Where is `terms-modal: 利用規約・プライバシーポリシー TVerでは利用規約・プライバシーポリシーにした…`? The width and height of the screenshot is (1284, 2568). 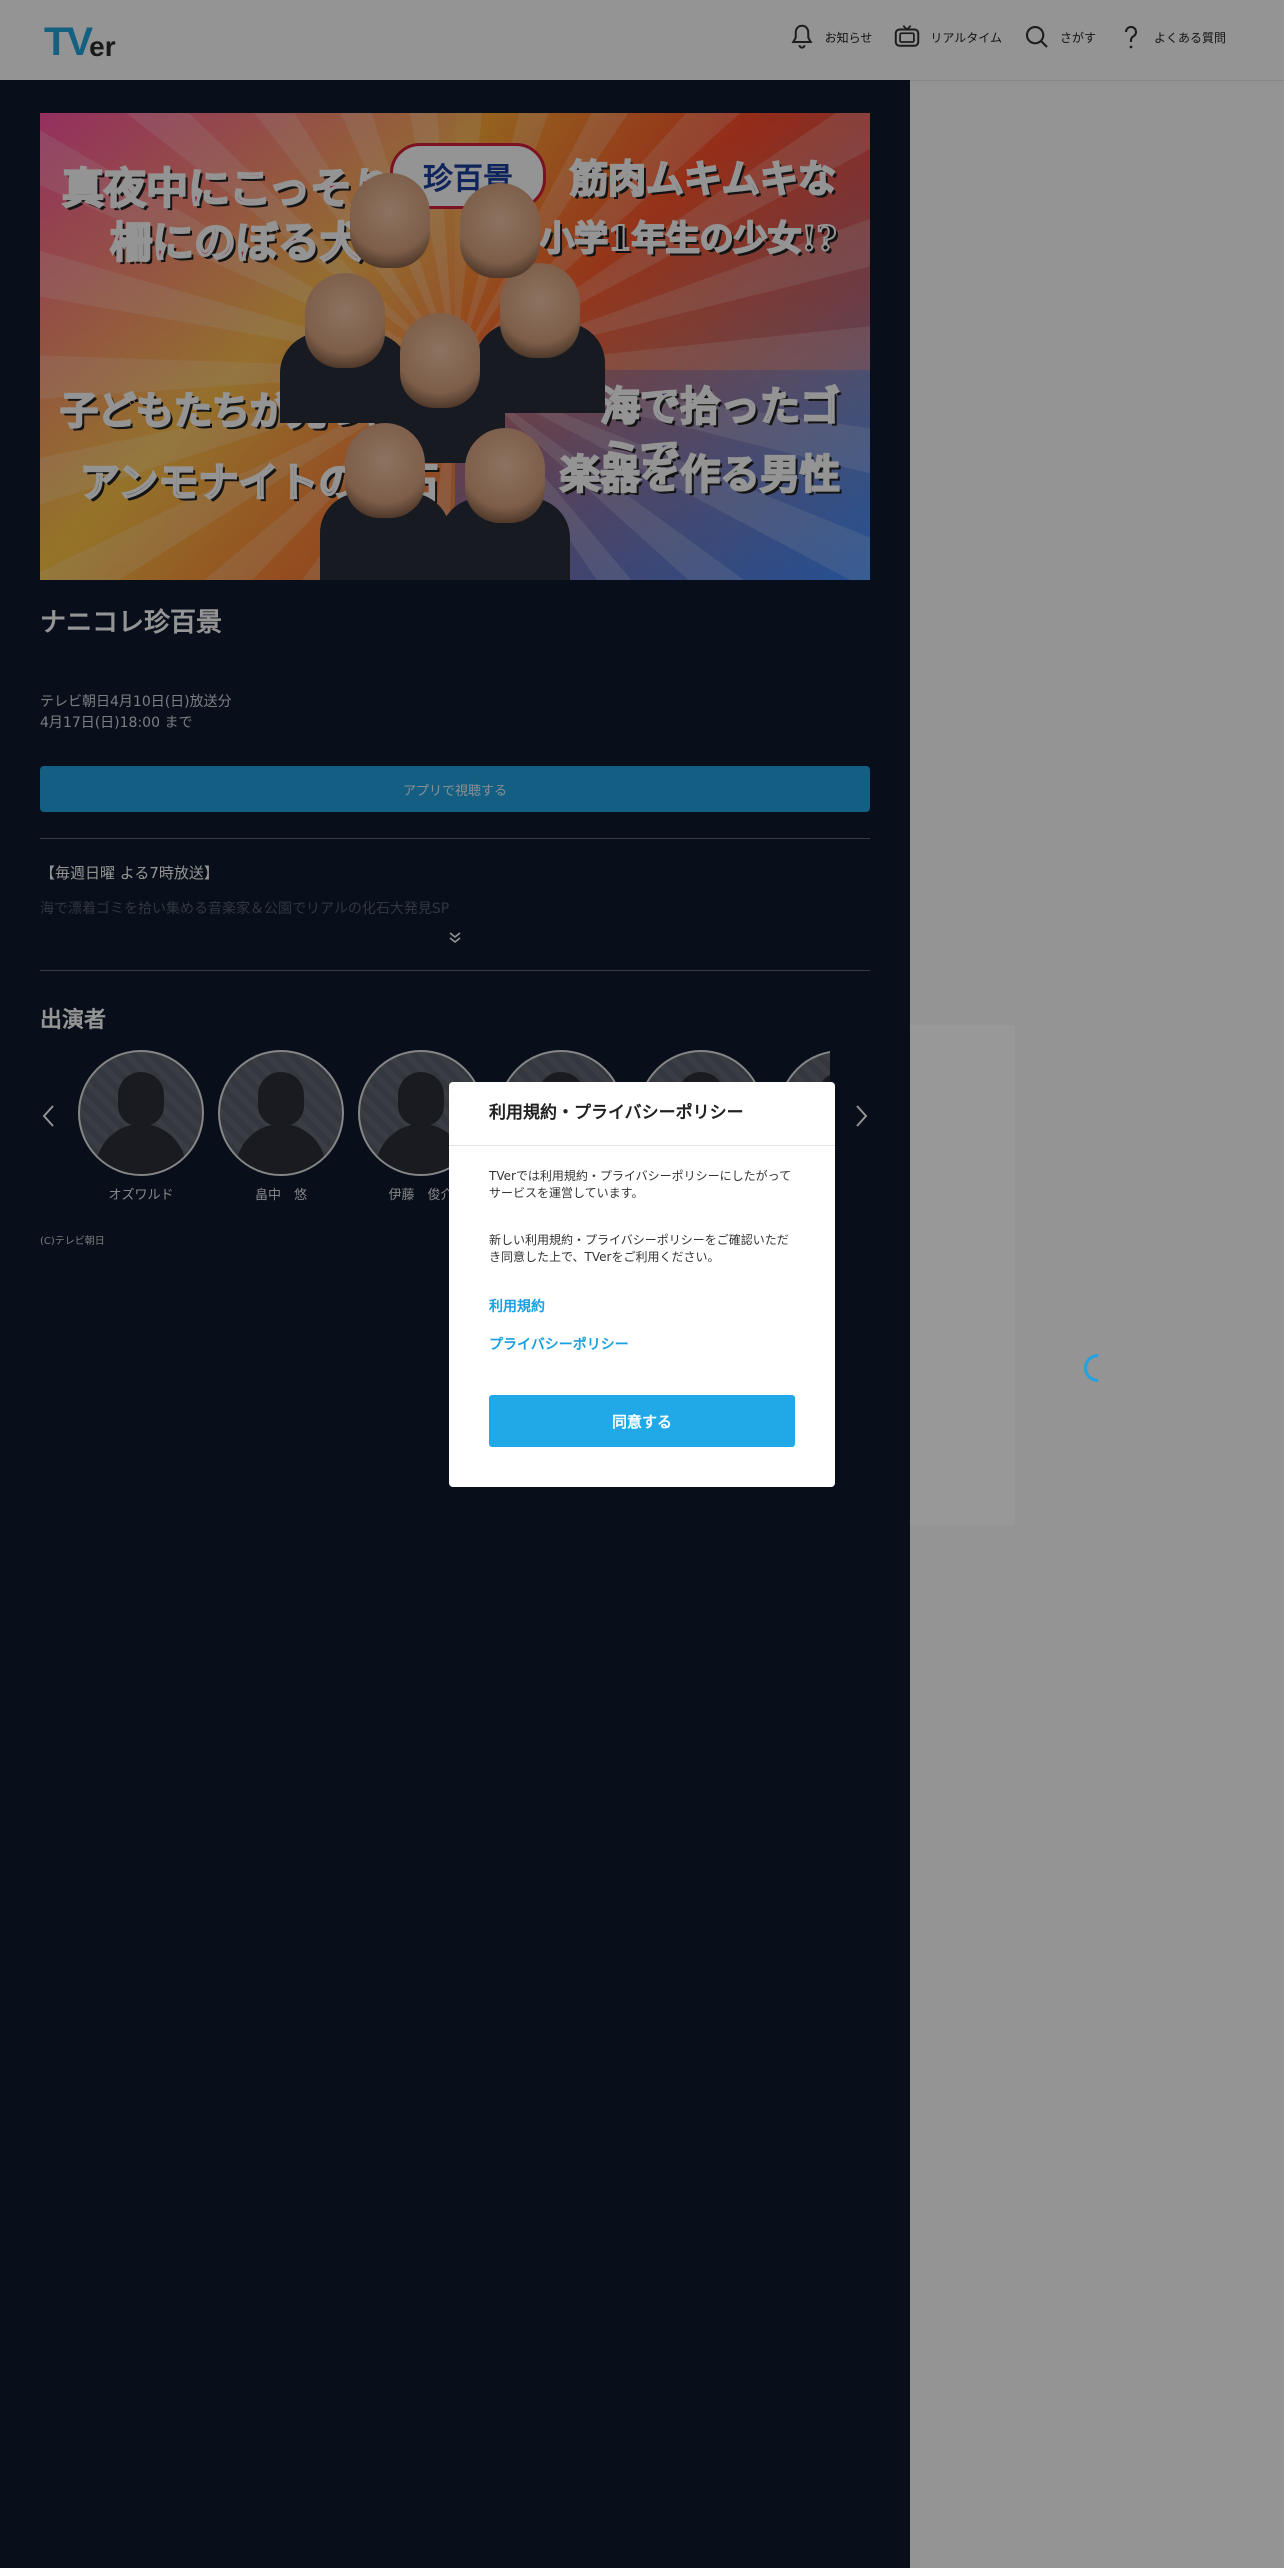
terms-modal: 利用規約・プライバシーポリシー TVerでは利用規約・プライバシーポリシーにした… is located at coordinates (642, 1284).